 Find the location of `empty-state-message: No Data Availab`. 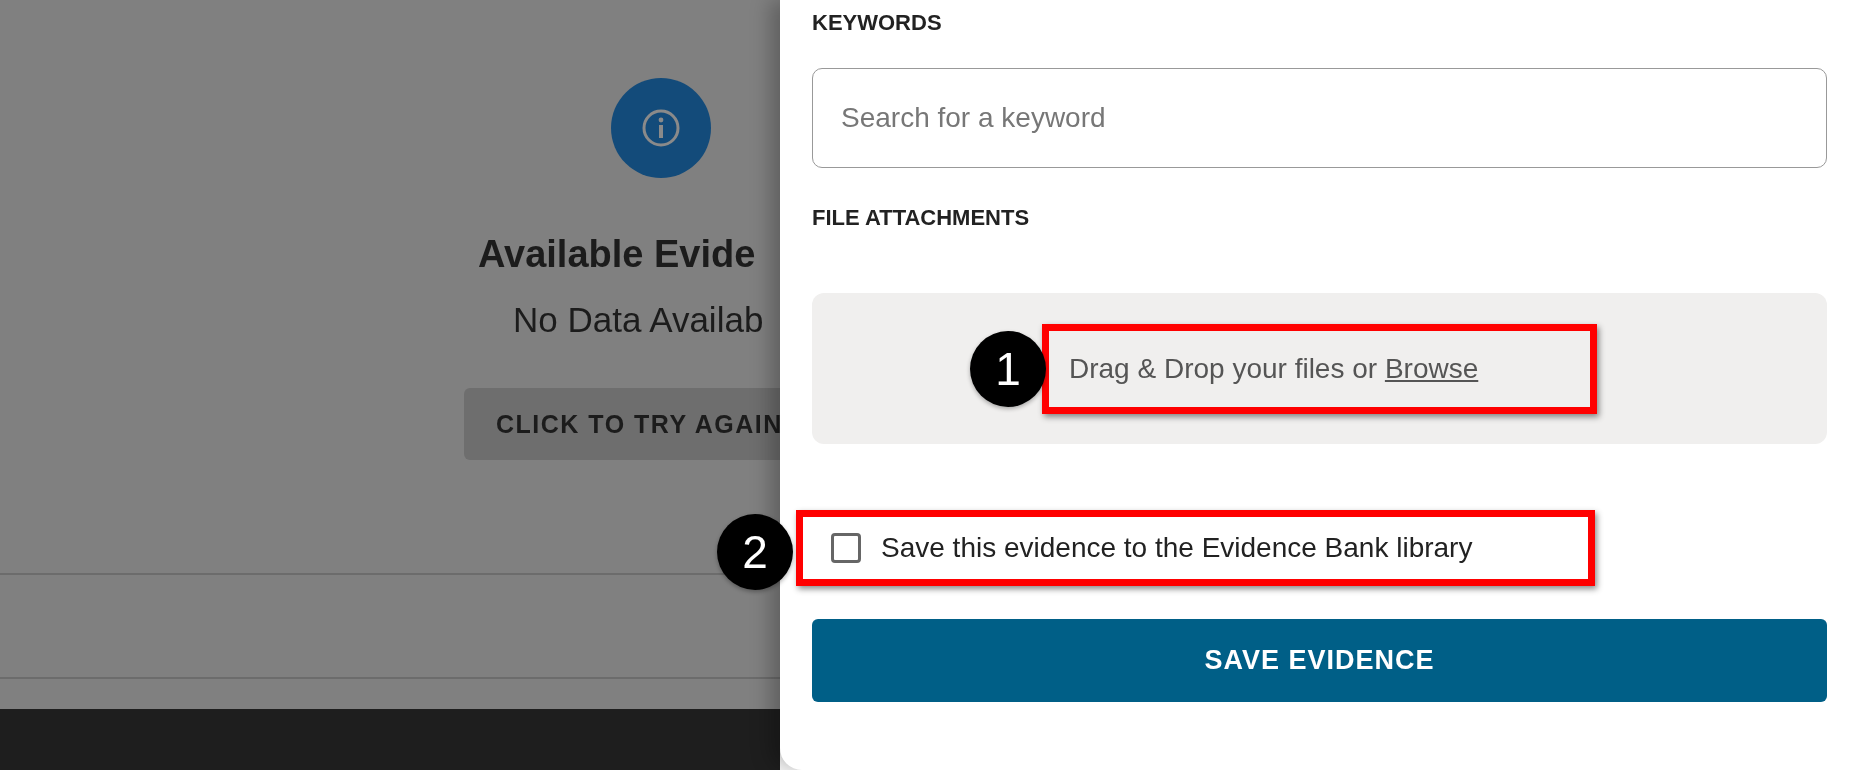

empty-state-message: No Data Availab is located at coordinates (639, 320).